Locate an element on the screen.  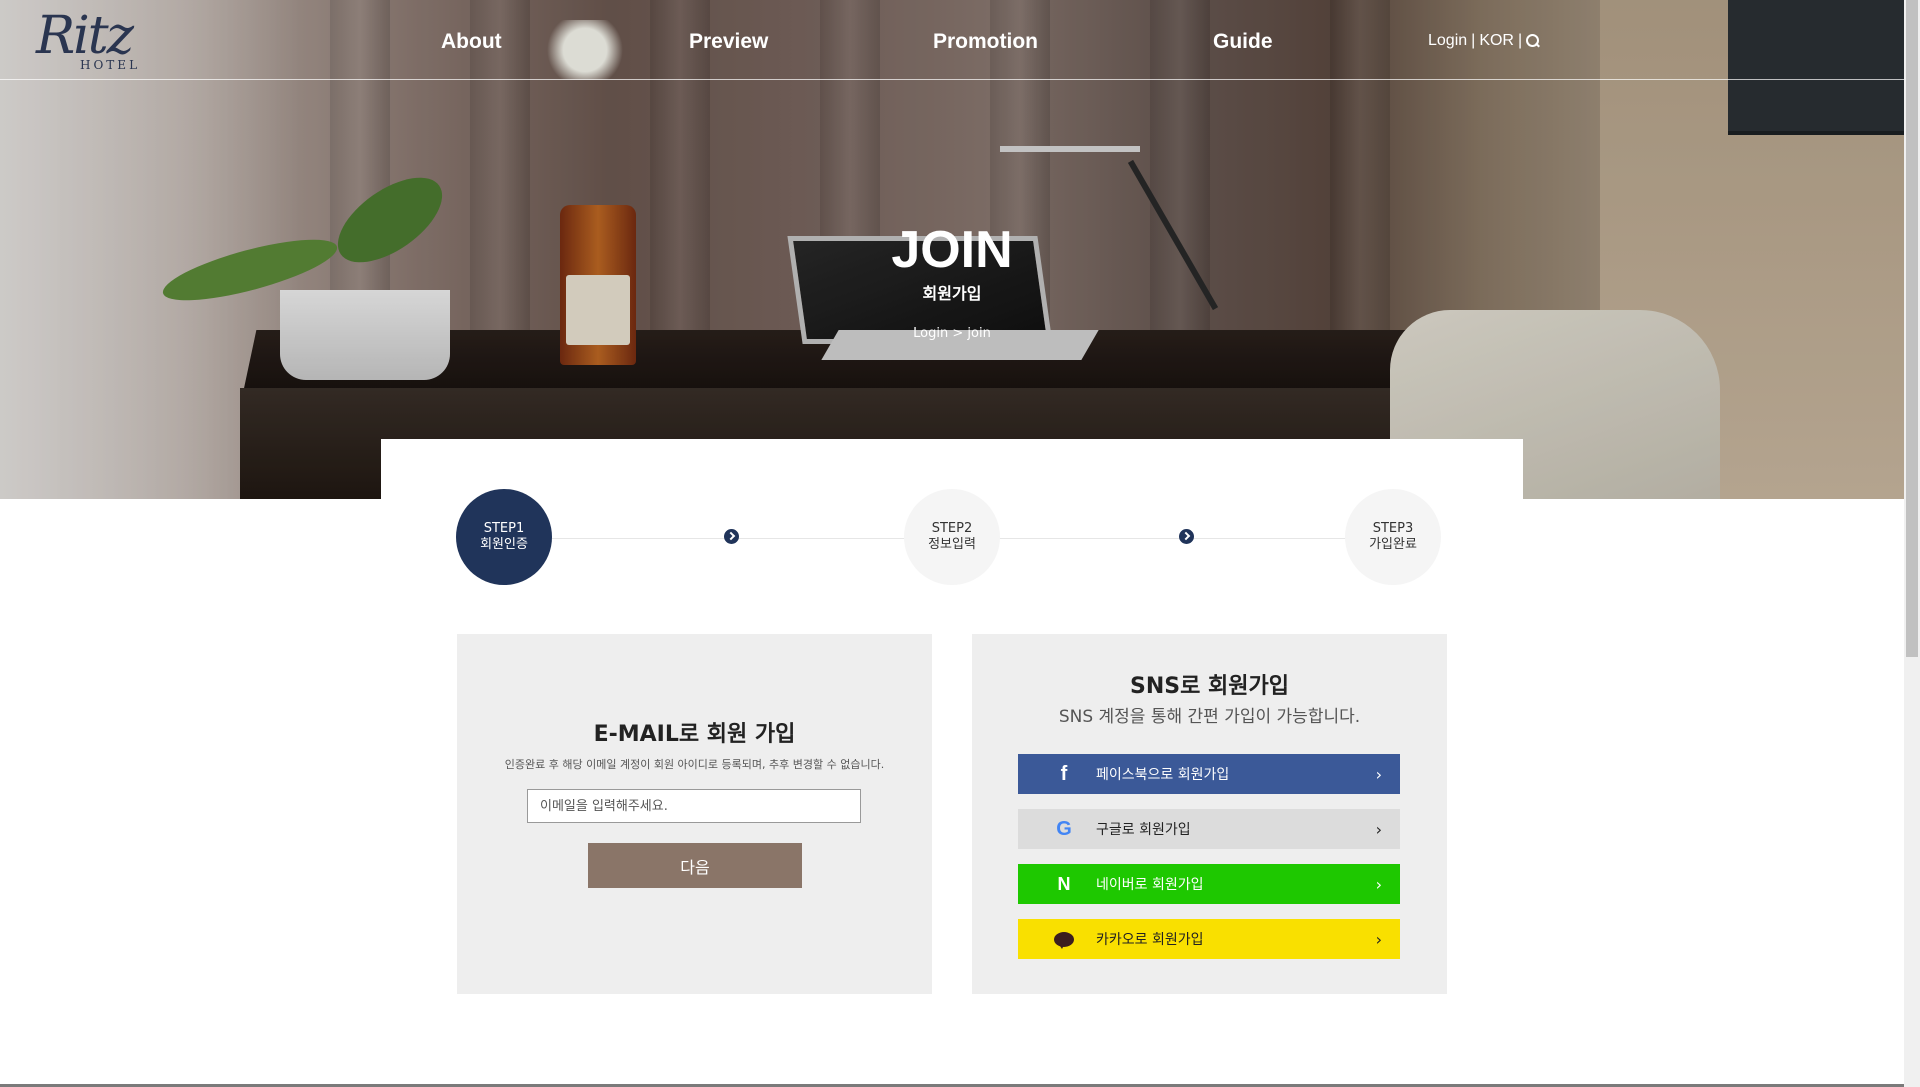
step-1: STEP1 회원인증 is located at coordinates (504, 537).